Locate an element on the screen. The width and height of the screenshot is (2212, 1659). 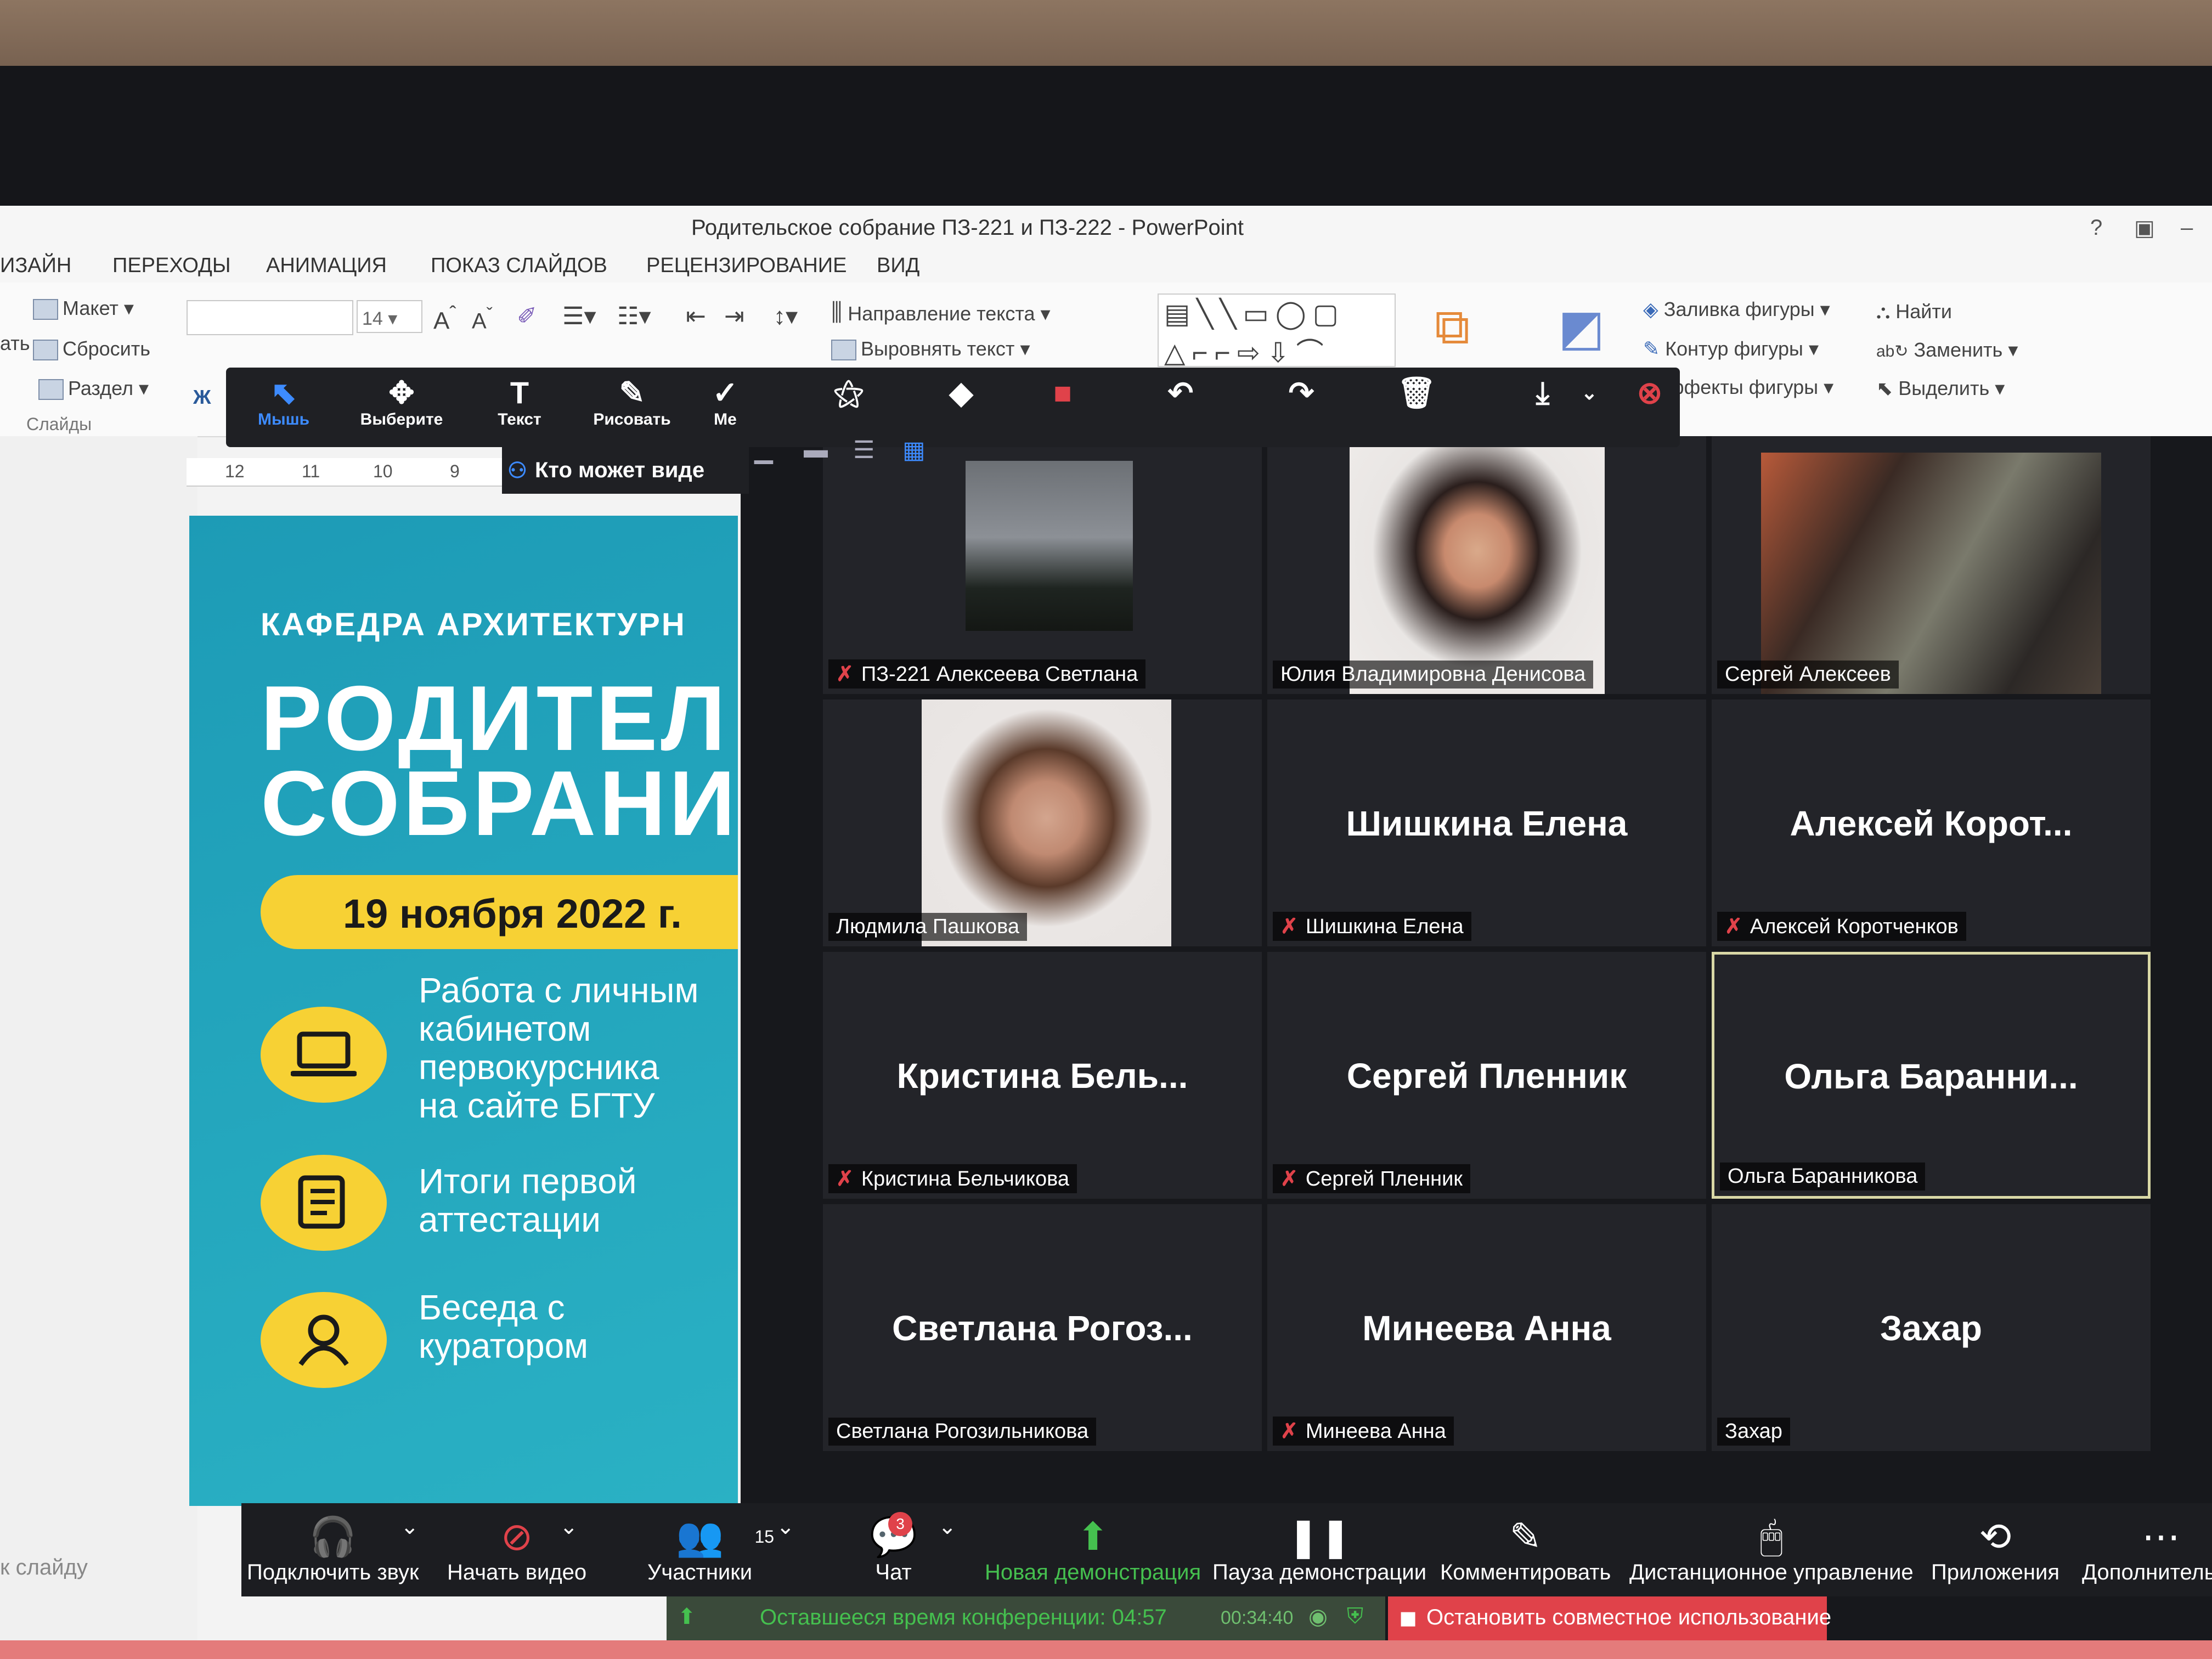
who-can-see-button: ⚇ Кто может виде is located at coordinates (625, 471).